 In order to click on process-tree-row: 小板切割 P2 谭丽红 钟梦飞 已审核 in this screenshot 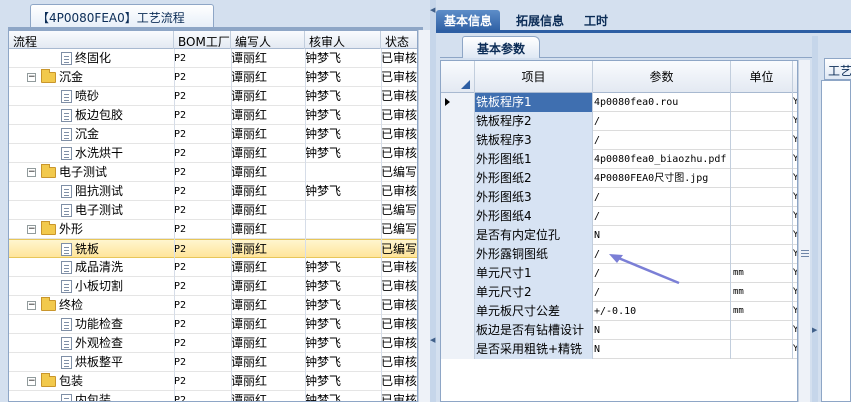, I will do `click(213, 286)`.